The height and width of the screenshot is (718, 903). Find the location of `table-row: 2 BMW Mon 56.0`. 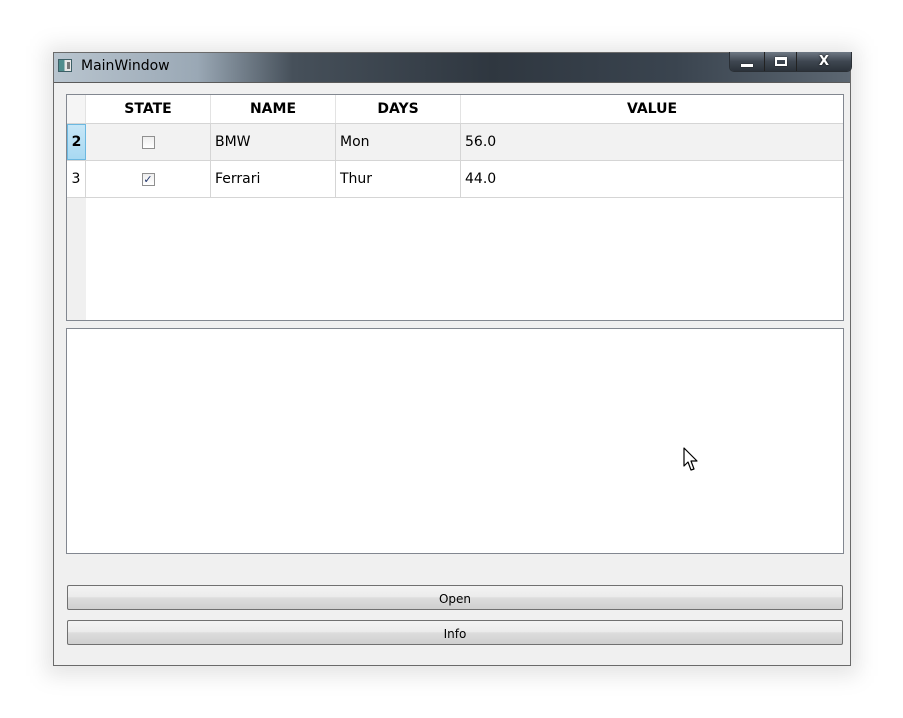

table-row: 2 BMW Mon 56.0 is located at coordinates (455, 142).